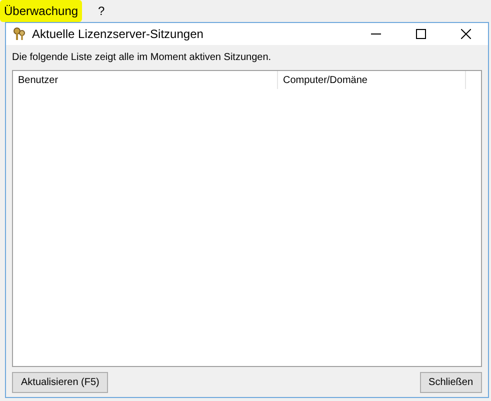  I want to click on refresh-button: Aktualisieren (F5), so click(60, 382).